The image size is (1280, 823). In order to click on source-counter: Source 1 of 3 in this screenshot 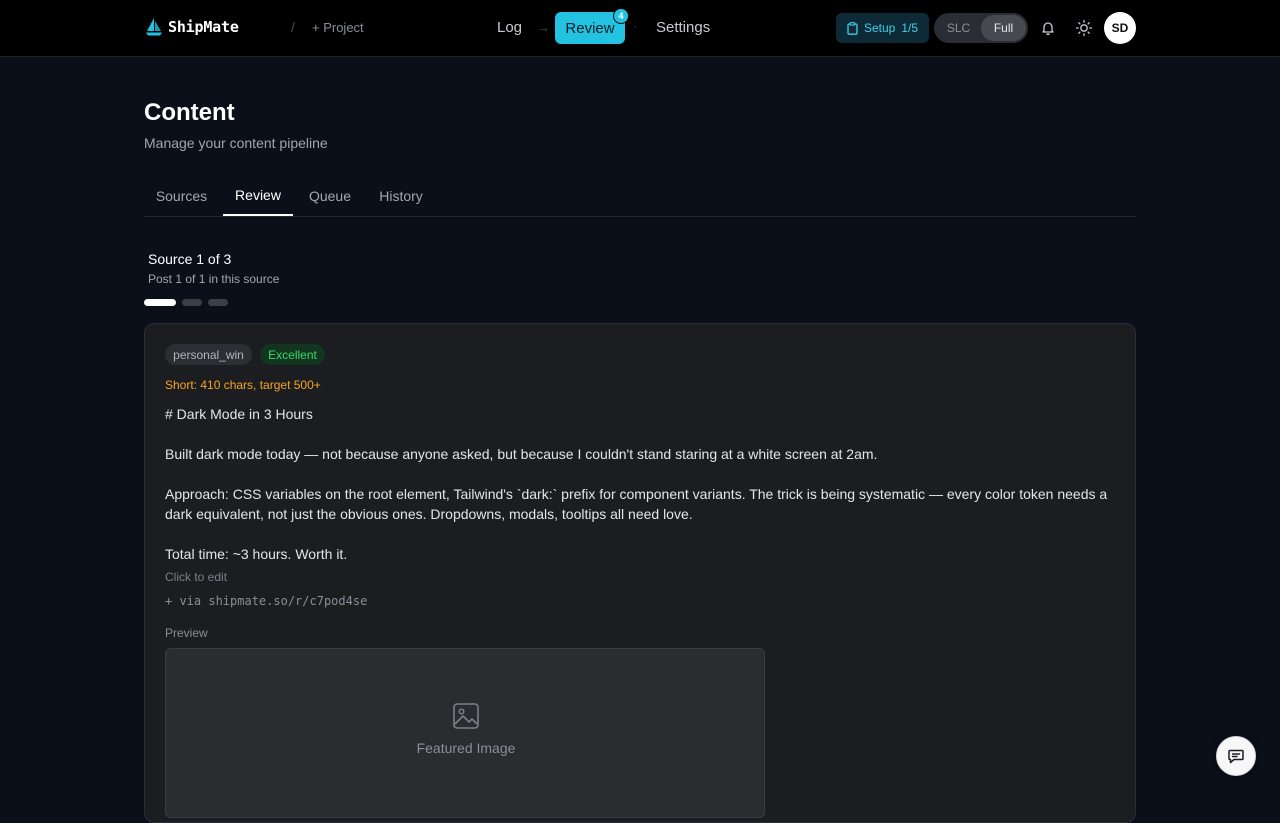, I will do `click(190, 259)`.